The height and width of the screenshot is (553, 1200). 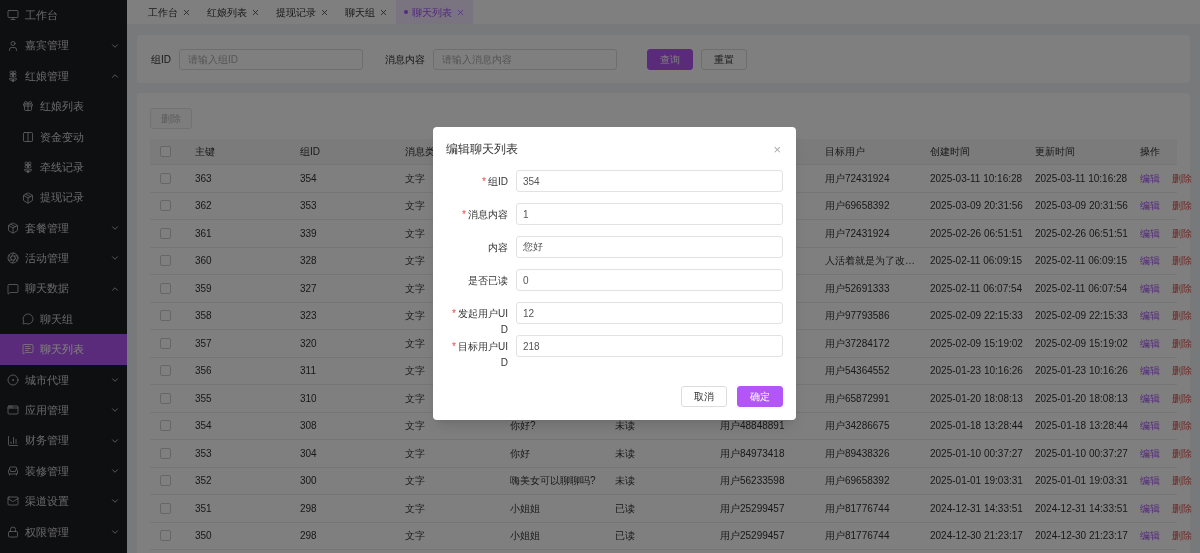 I want to click on sidebar-subitem: 资金变动, so click(x=63, y=136).